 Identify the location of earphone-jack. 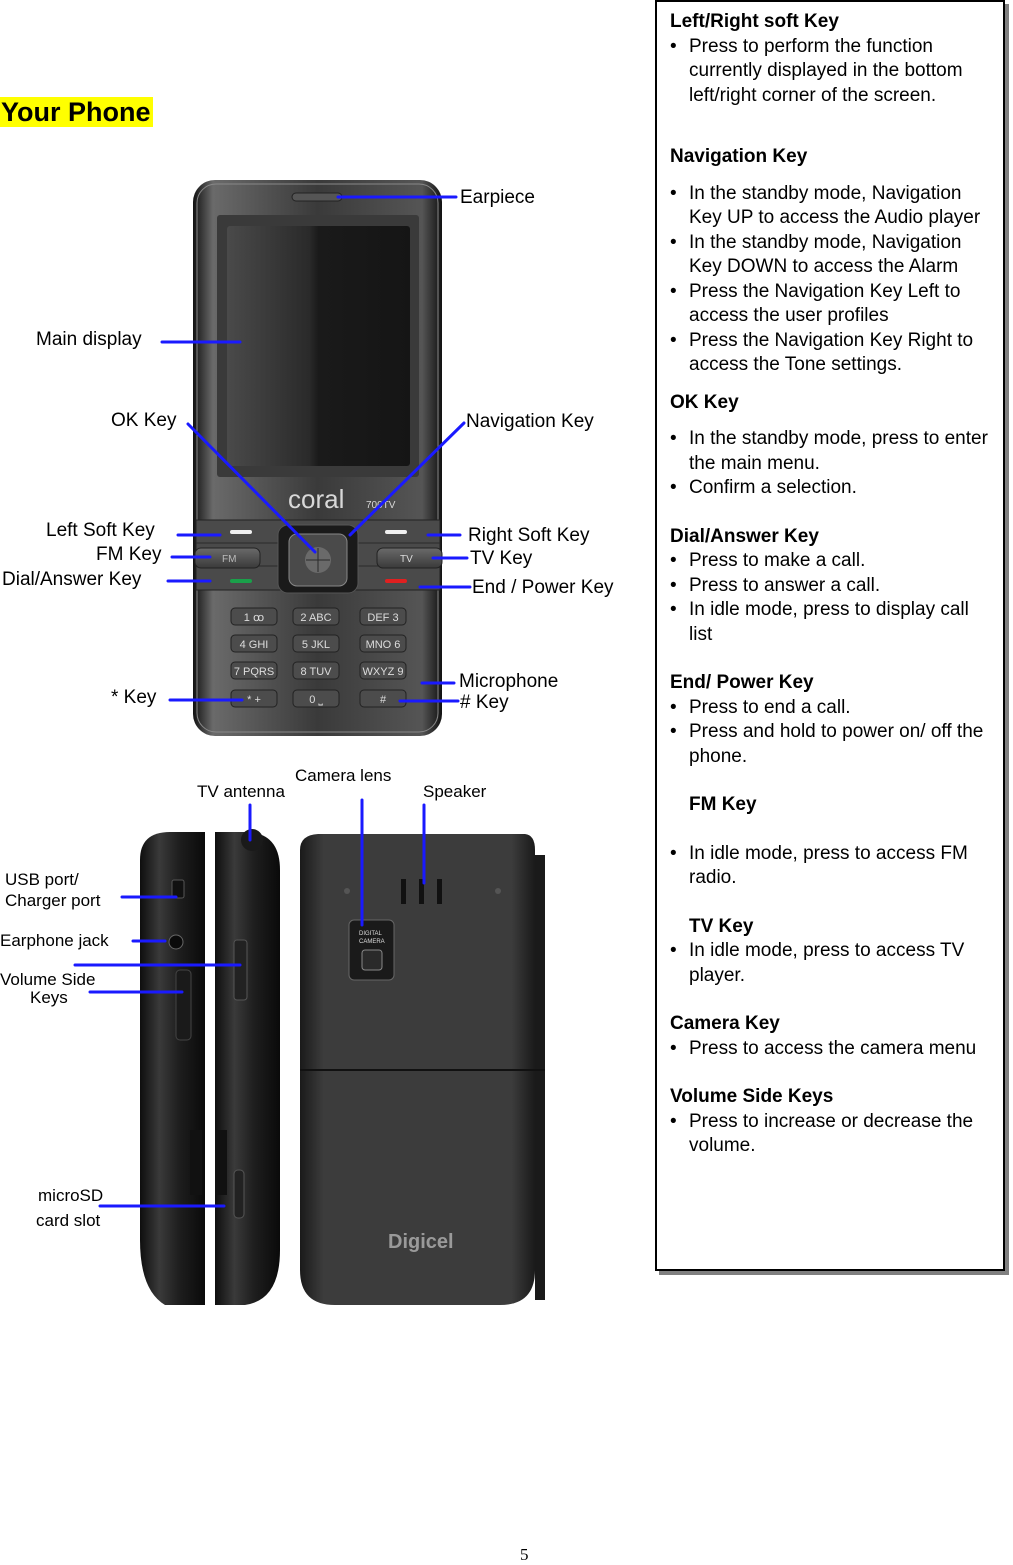
(176, 942).